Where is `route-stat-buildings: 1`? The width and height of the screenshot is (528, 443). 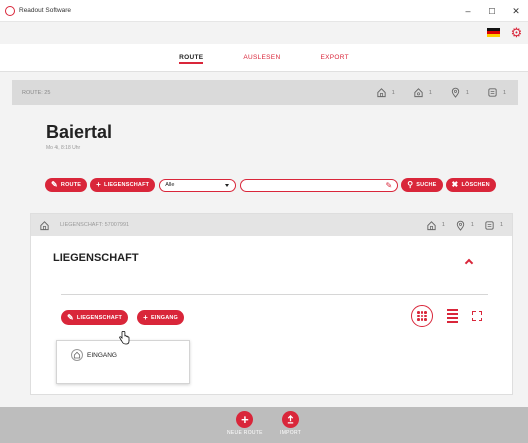
route-stat-buildings: 1 is located at coordinates (385, 92).